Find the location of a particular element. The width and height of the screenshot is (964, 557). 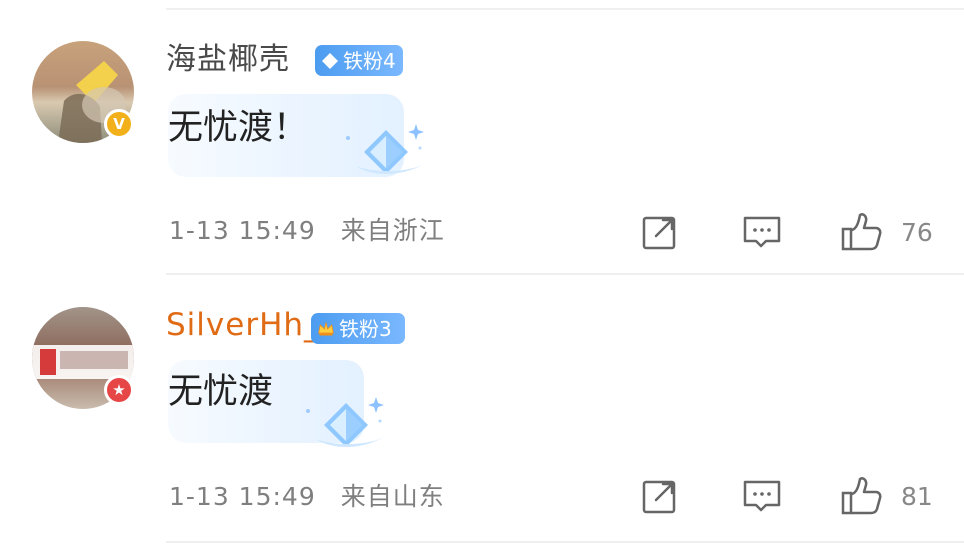

avatar-container: V is located at coordinates (83, 92).